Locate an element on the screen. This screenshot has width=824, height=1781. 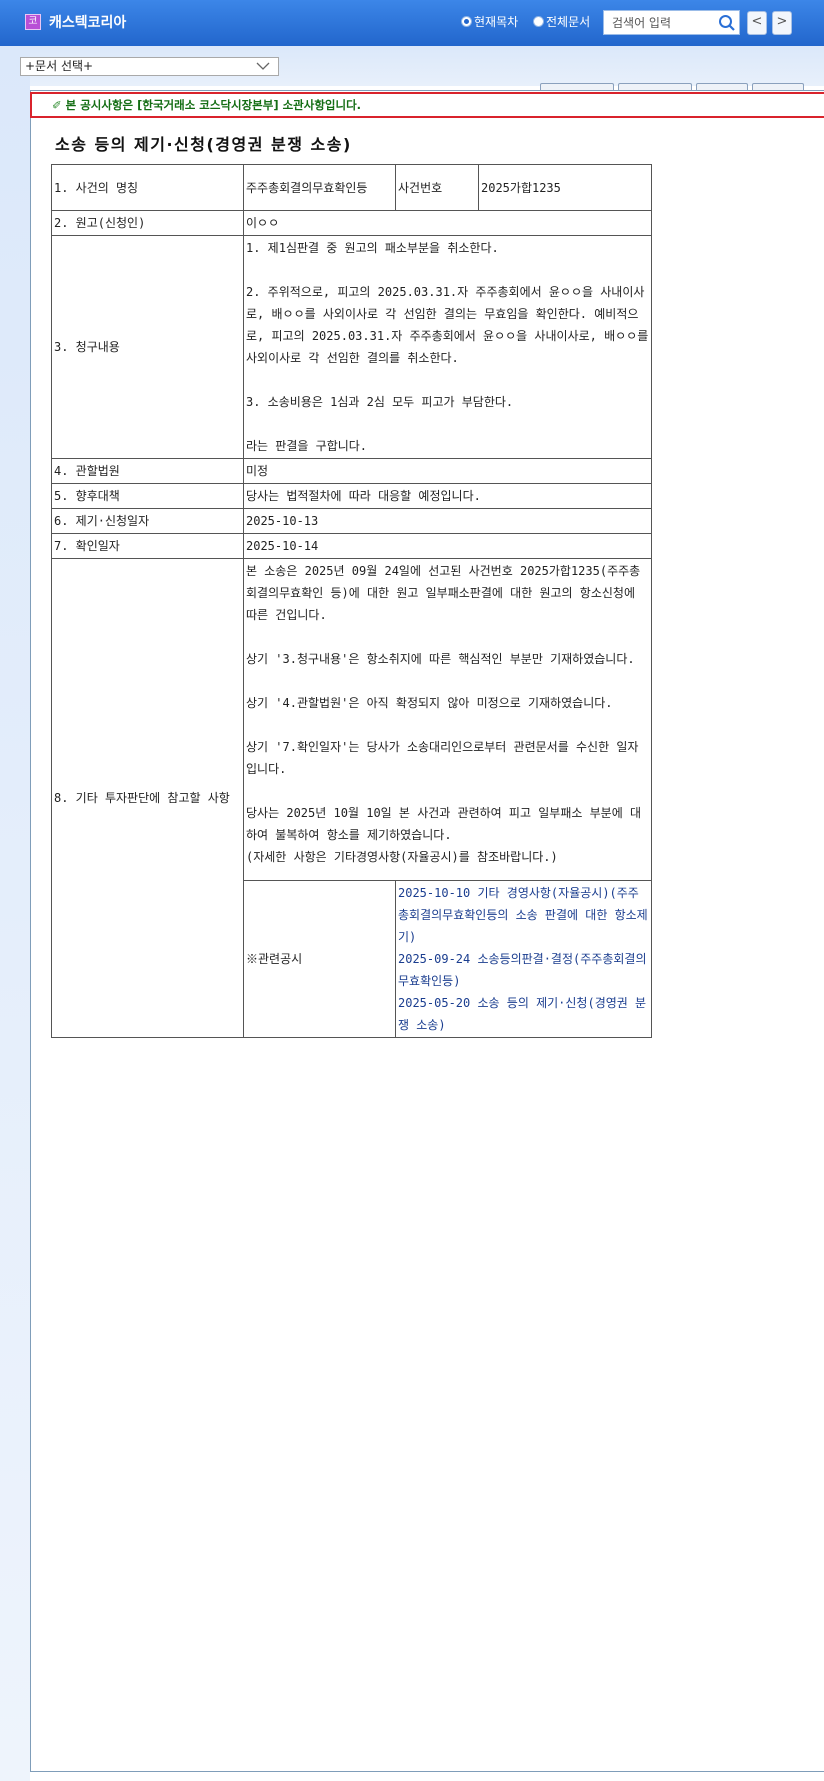
table-row: 1. 사건의 명칭 주주총회결의무효확인등 사건번호 2025가합1235 is located at coordinates (351, 187).